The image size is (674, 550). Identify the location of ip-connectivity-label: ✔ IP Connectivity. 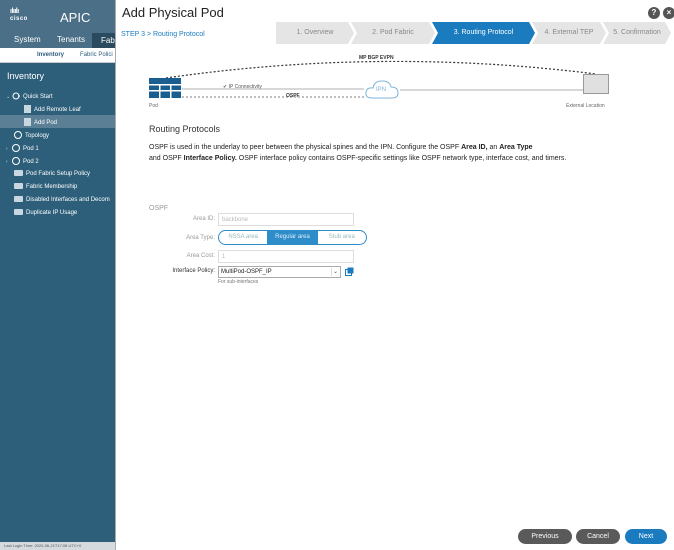
(242, 87).